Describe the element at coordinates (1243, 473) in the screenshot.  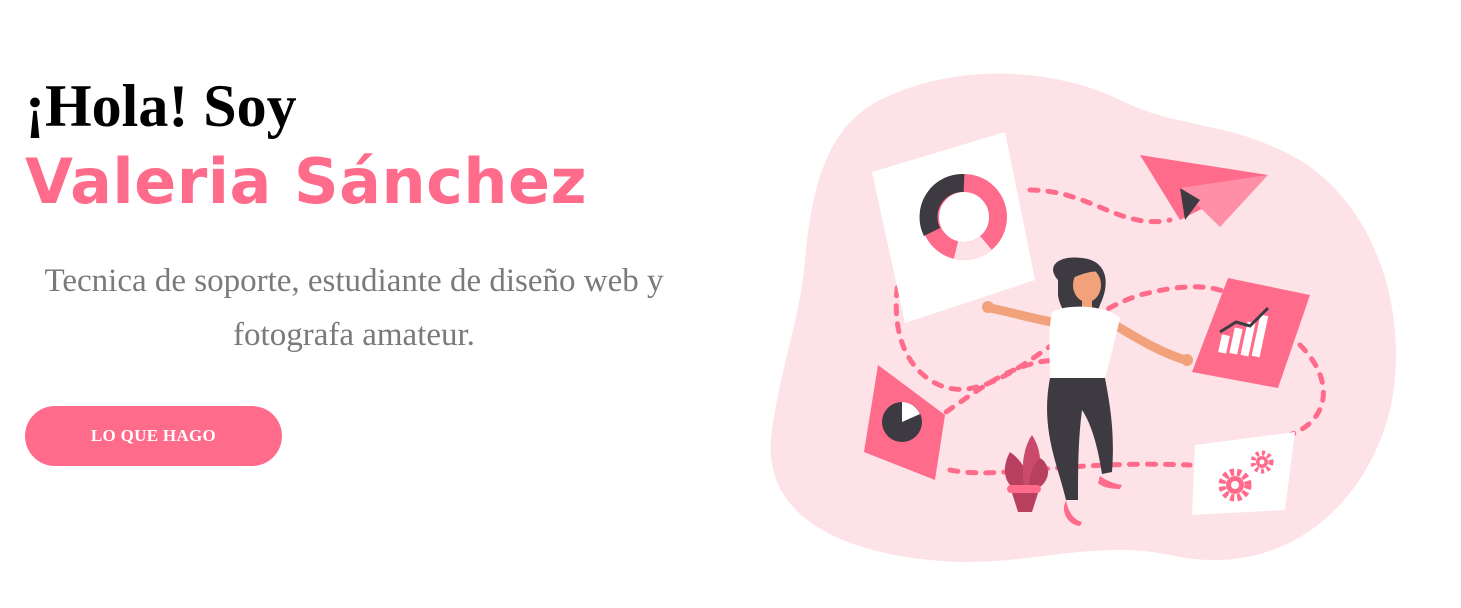
I see `gears-card-icon` at that location.